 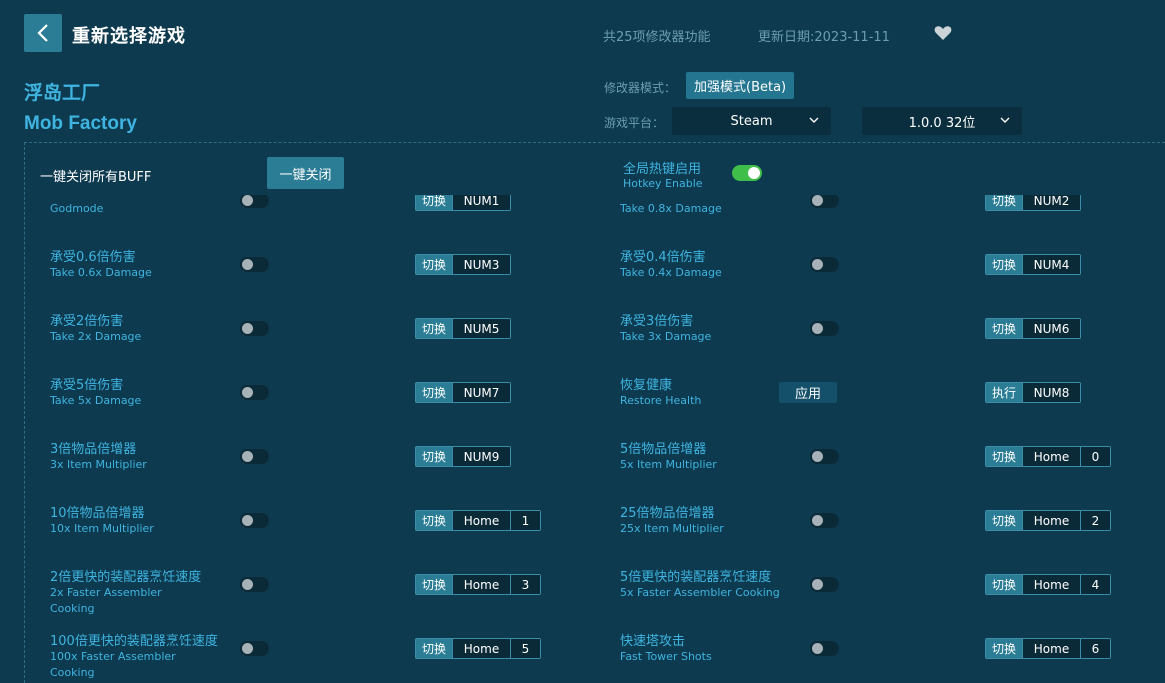 I want to click on one-key-close-button: 一键关闭, so click(x=305, y=173).